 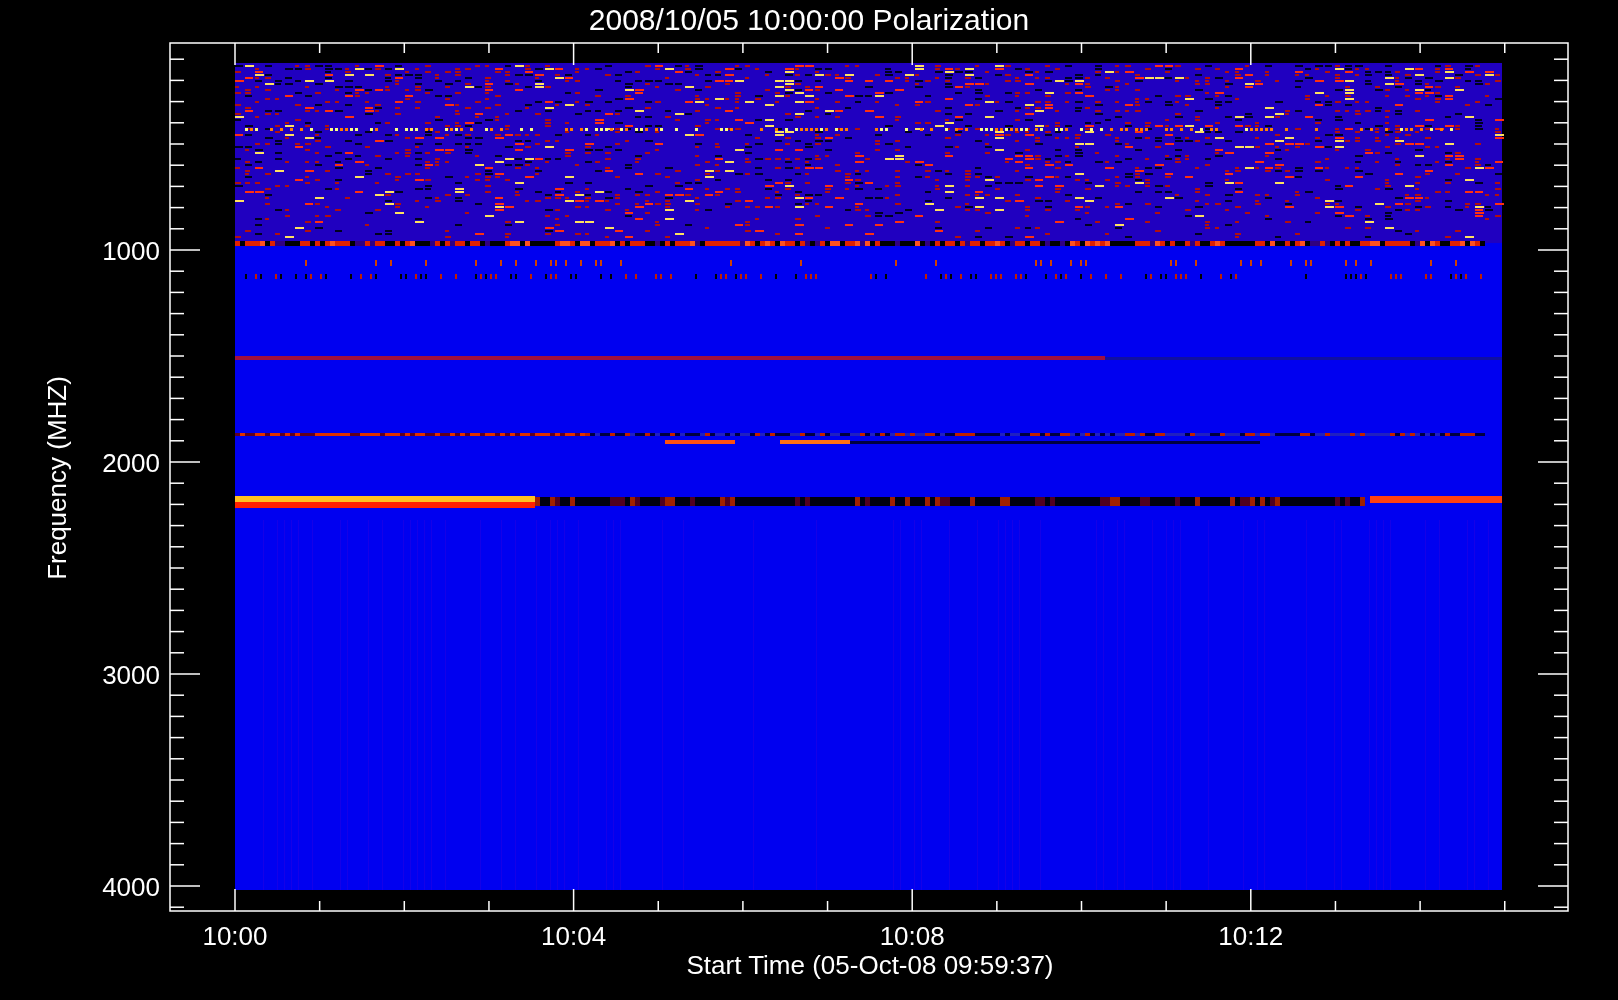 I want to click on x-tick-label: 10:00, so click(x=235, y=936).